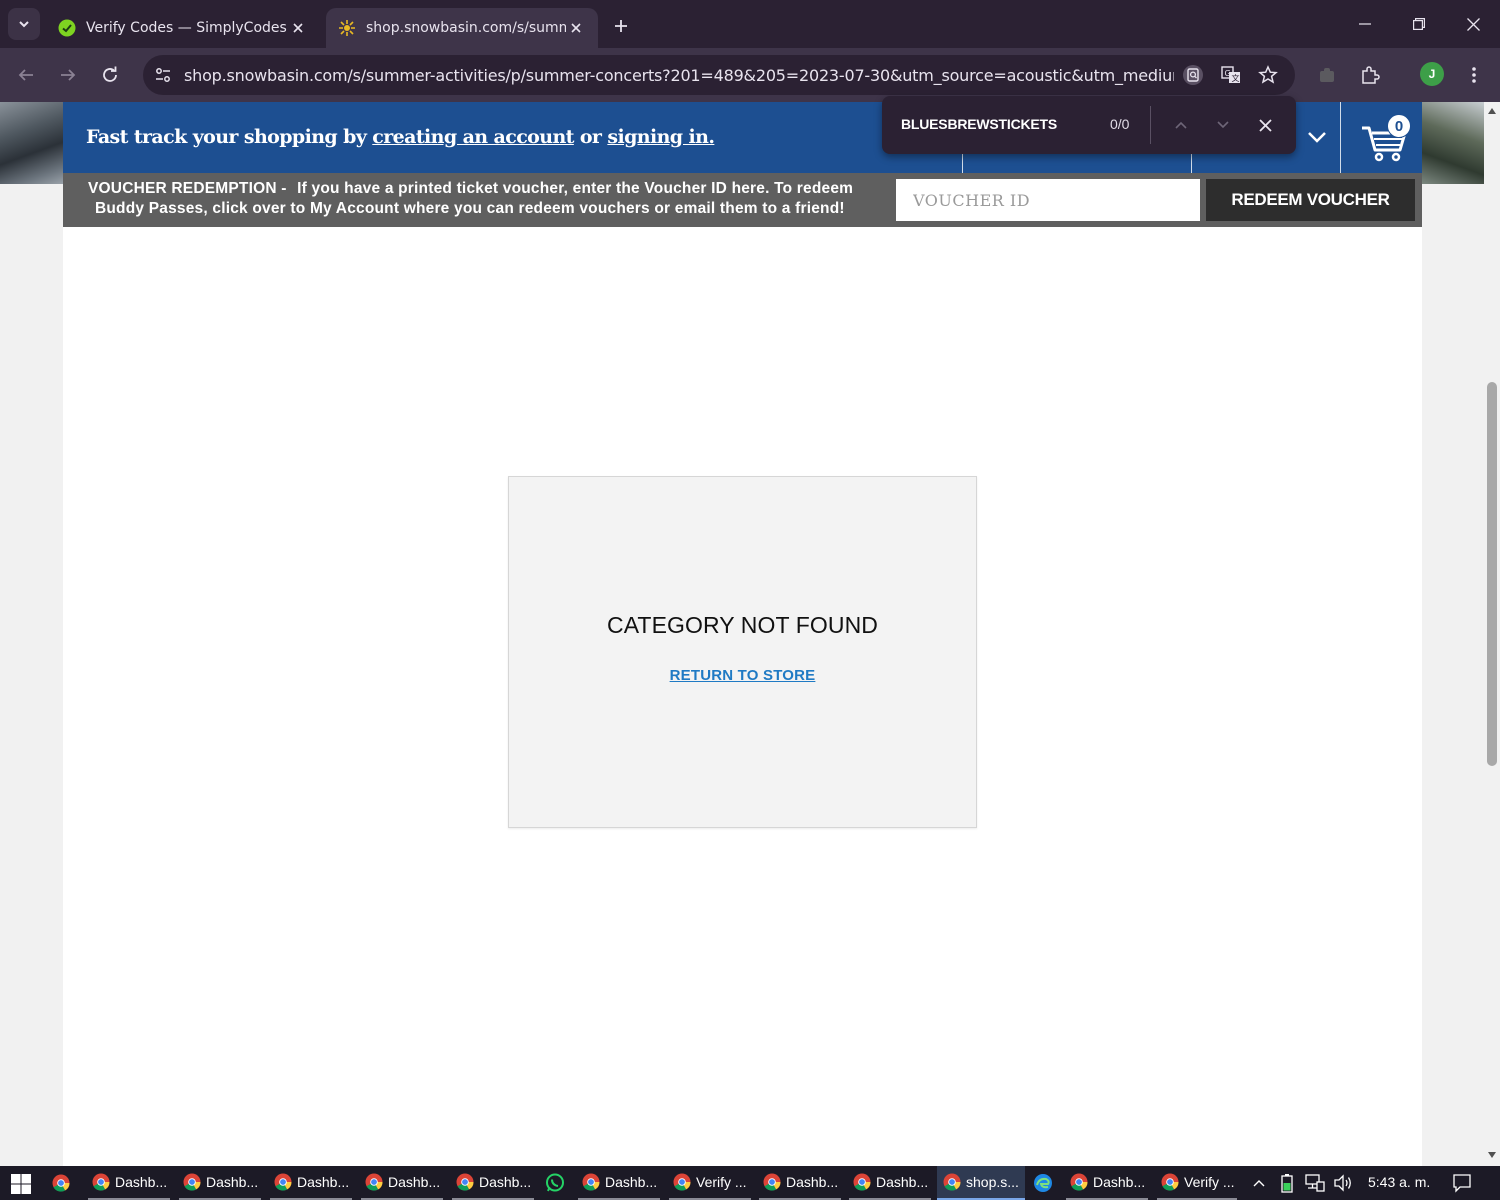 This screenshot has width=1500, height=1200. I want to click on arrow-left-icon, so click(25, 75).